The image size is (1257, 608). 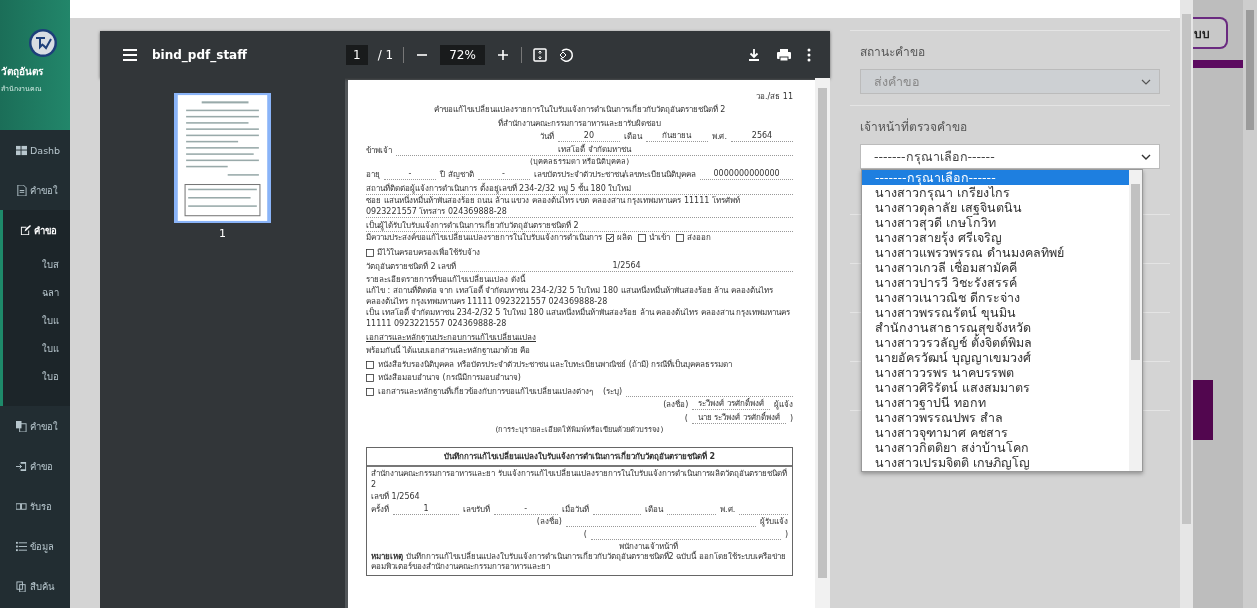 What do you see at coordinates (995, 462) in the screenshot?
I see `dropdown-option: นางสาวเปรมจิตติ เกษภิญโญ` at bounding box center [995, 462].